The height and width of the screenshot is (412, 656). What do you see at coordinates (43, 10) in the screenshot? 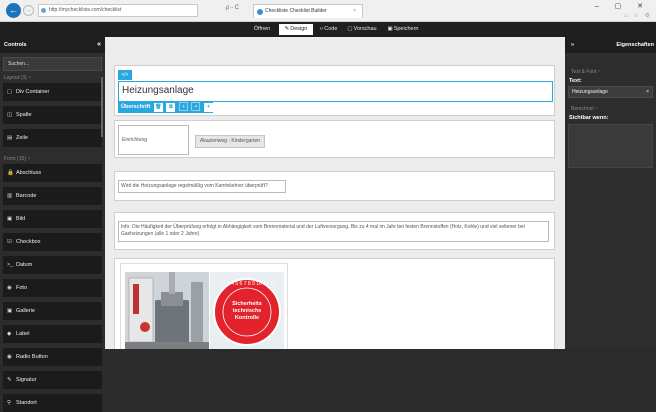
I see `site-icon` at bounding box center [43, 10].